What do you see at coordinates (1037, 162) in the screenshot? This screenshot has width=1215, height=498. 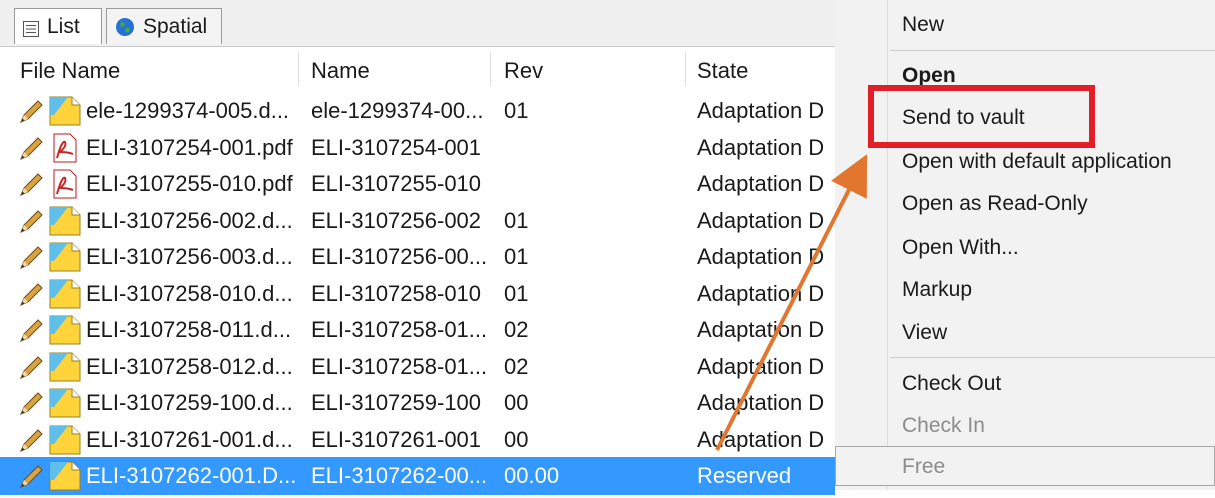 I see `menu-item-open-default-application: Open with default application` at bounding box center [1037, 162].